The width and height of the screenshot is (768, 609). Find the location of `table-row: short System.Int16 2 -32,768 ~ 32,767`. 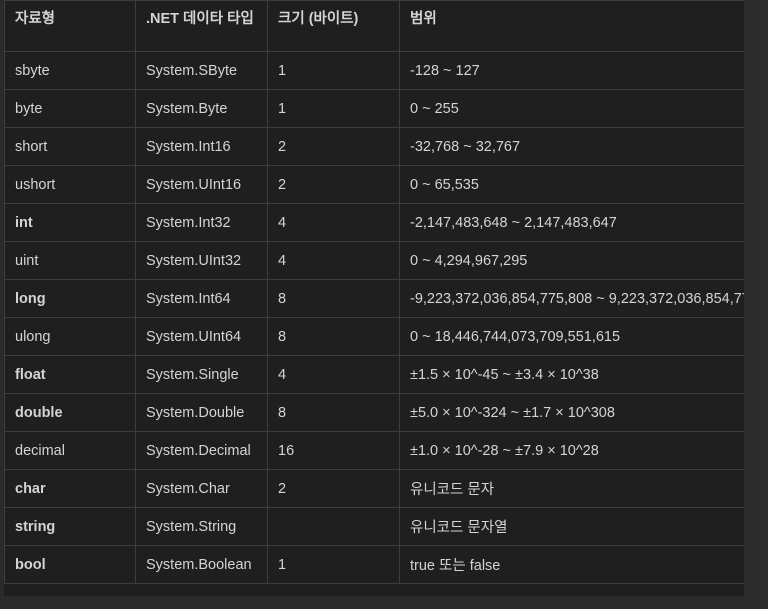

table-row: short System.Int16 2 -32,768 ~ 32,767 is located at coordinates (374, 146).